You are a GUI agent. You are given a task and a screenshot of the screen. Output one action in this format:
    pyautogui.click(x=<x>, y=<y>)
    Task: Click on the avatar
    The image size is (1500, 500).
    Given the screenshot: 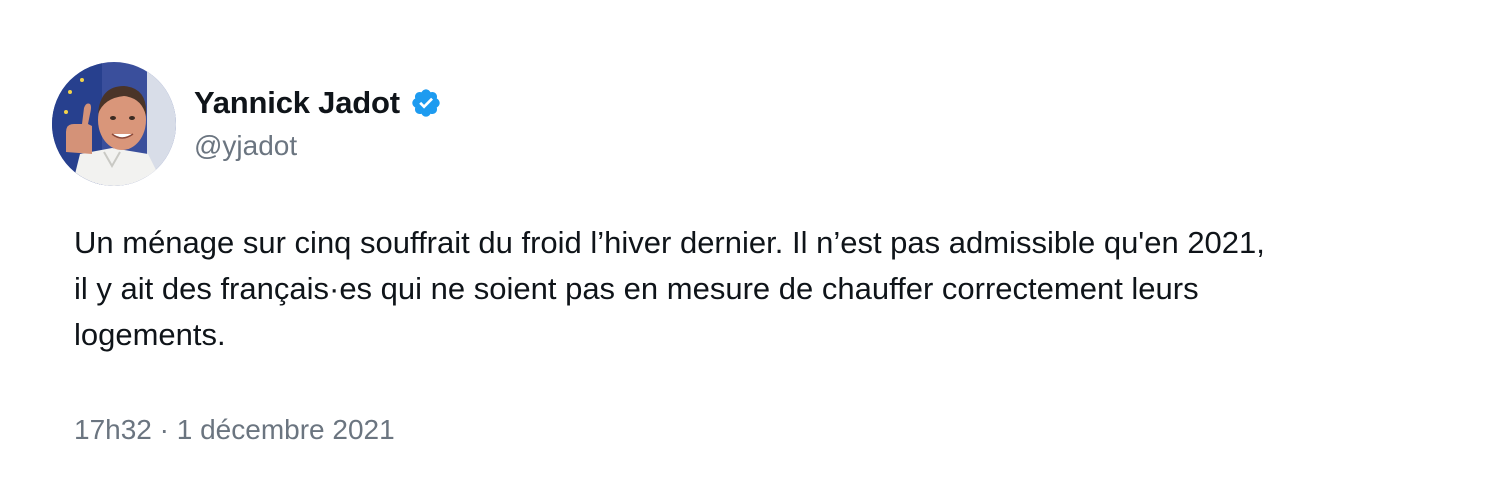 What is the action you would take?
    pyautogui.click(x=114, y=124)
    